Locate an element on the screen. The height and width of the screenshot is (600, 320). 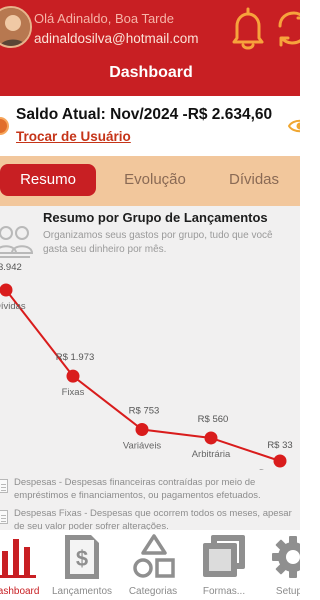
data-label: R$ 33 is located at coordinates (279, 445).